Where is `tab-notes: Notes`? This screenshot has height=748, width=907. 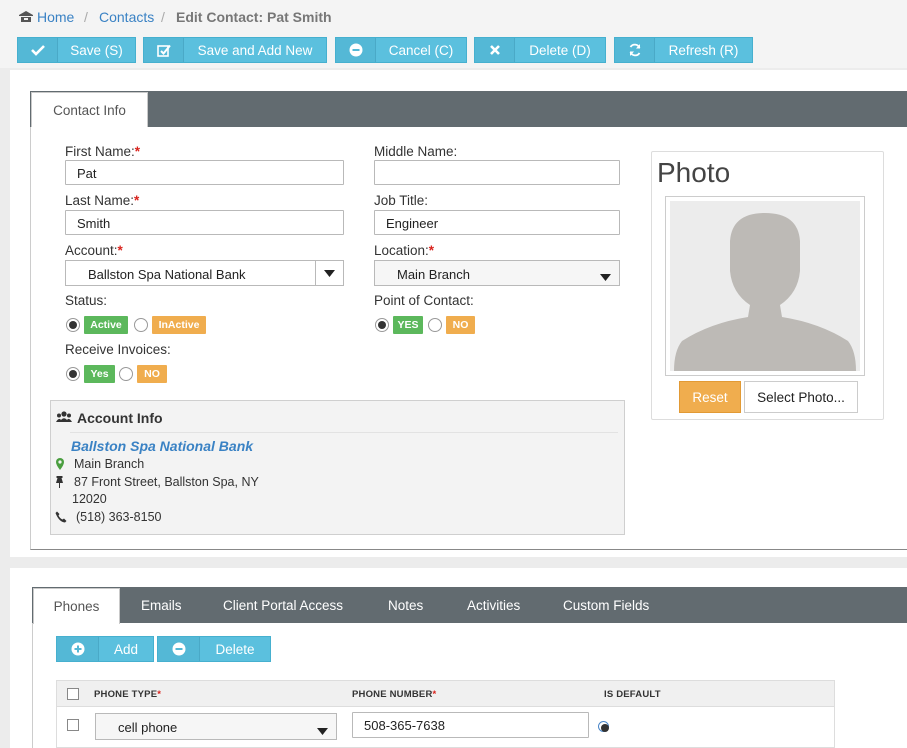 tab-notes: Notes is located at coordinates (405, 605).